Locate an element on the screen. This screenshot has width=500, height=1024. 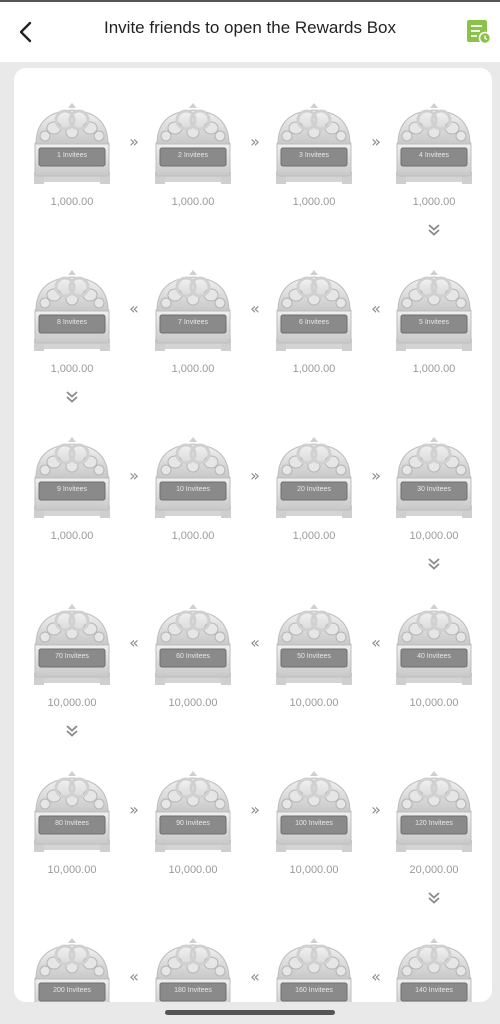
reward-box: 80 Invitees is located at coordinates (72, 812).